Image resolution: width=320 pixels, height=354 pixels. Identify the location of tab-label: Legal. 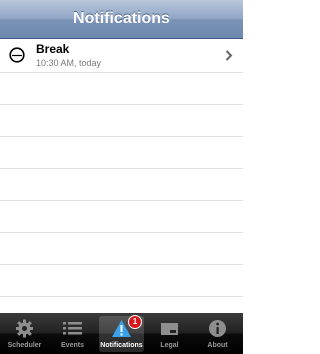
(169, 345).